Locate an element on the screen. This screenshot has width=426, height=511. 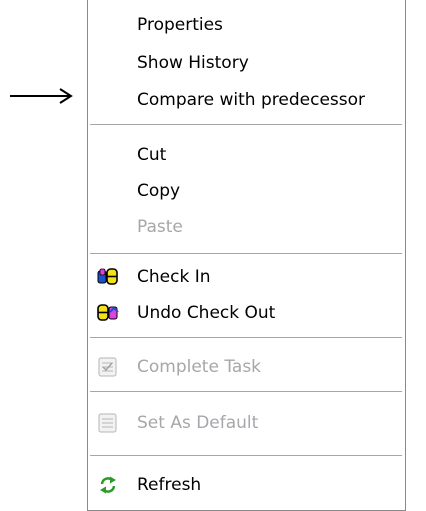
undo-check-out-icon is located at coordinates (108, 312).